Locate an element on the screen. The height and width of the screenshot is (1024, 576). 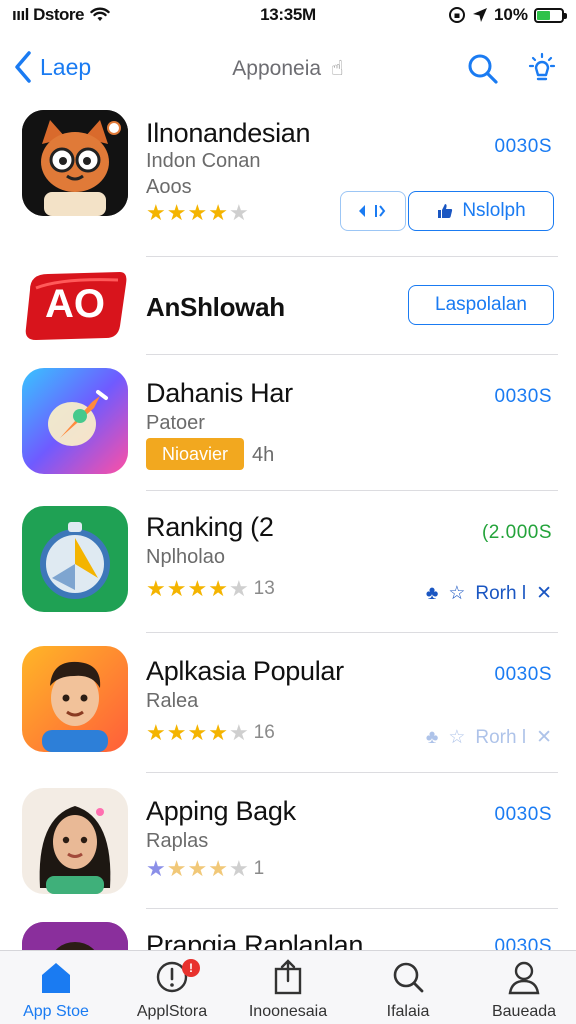
tab-app-store: App Stoe is located at coordinates (56, 989).